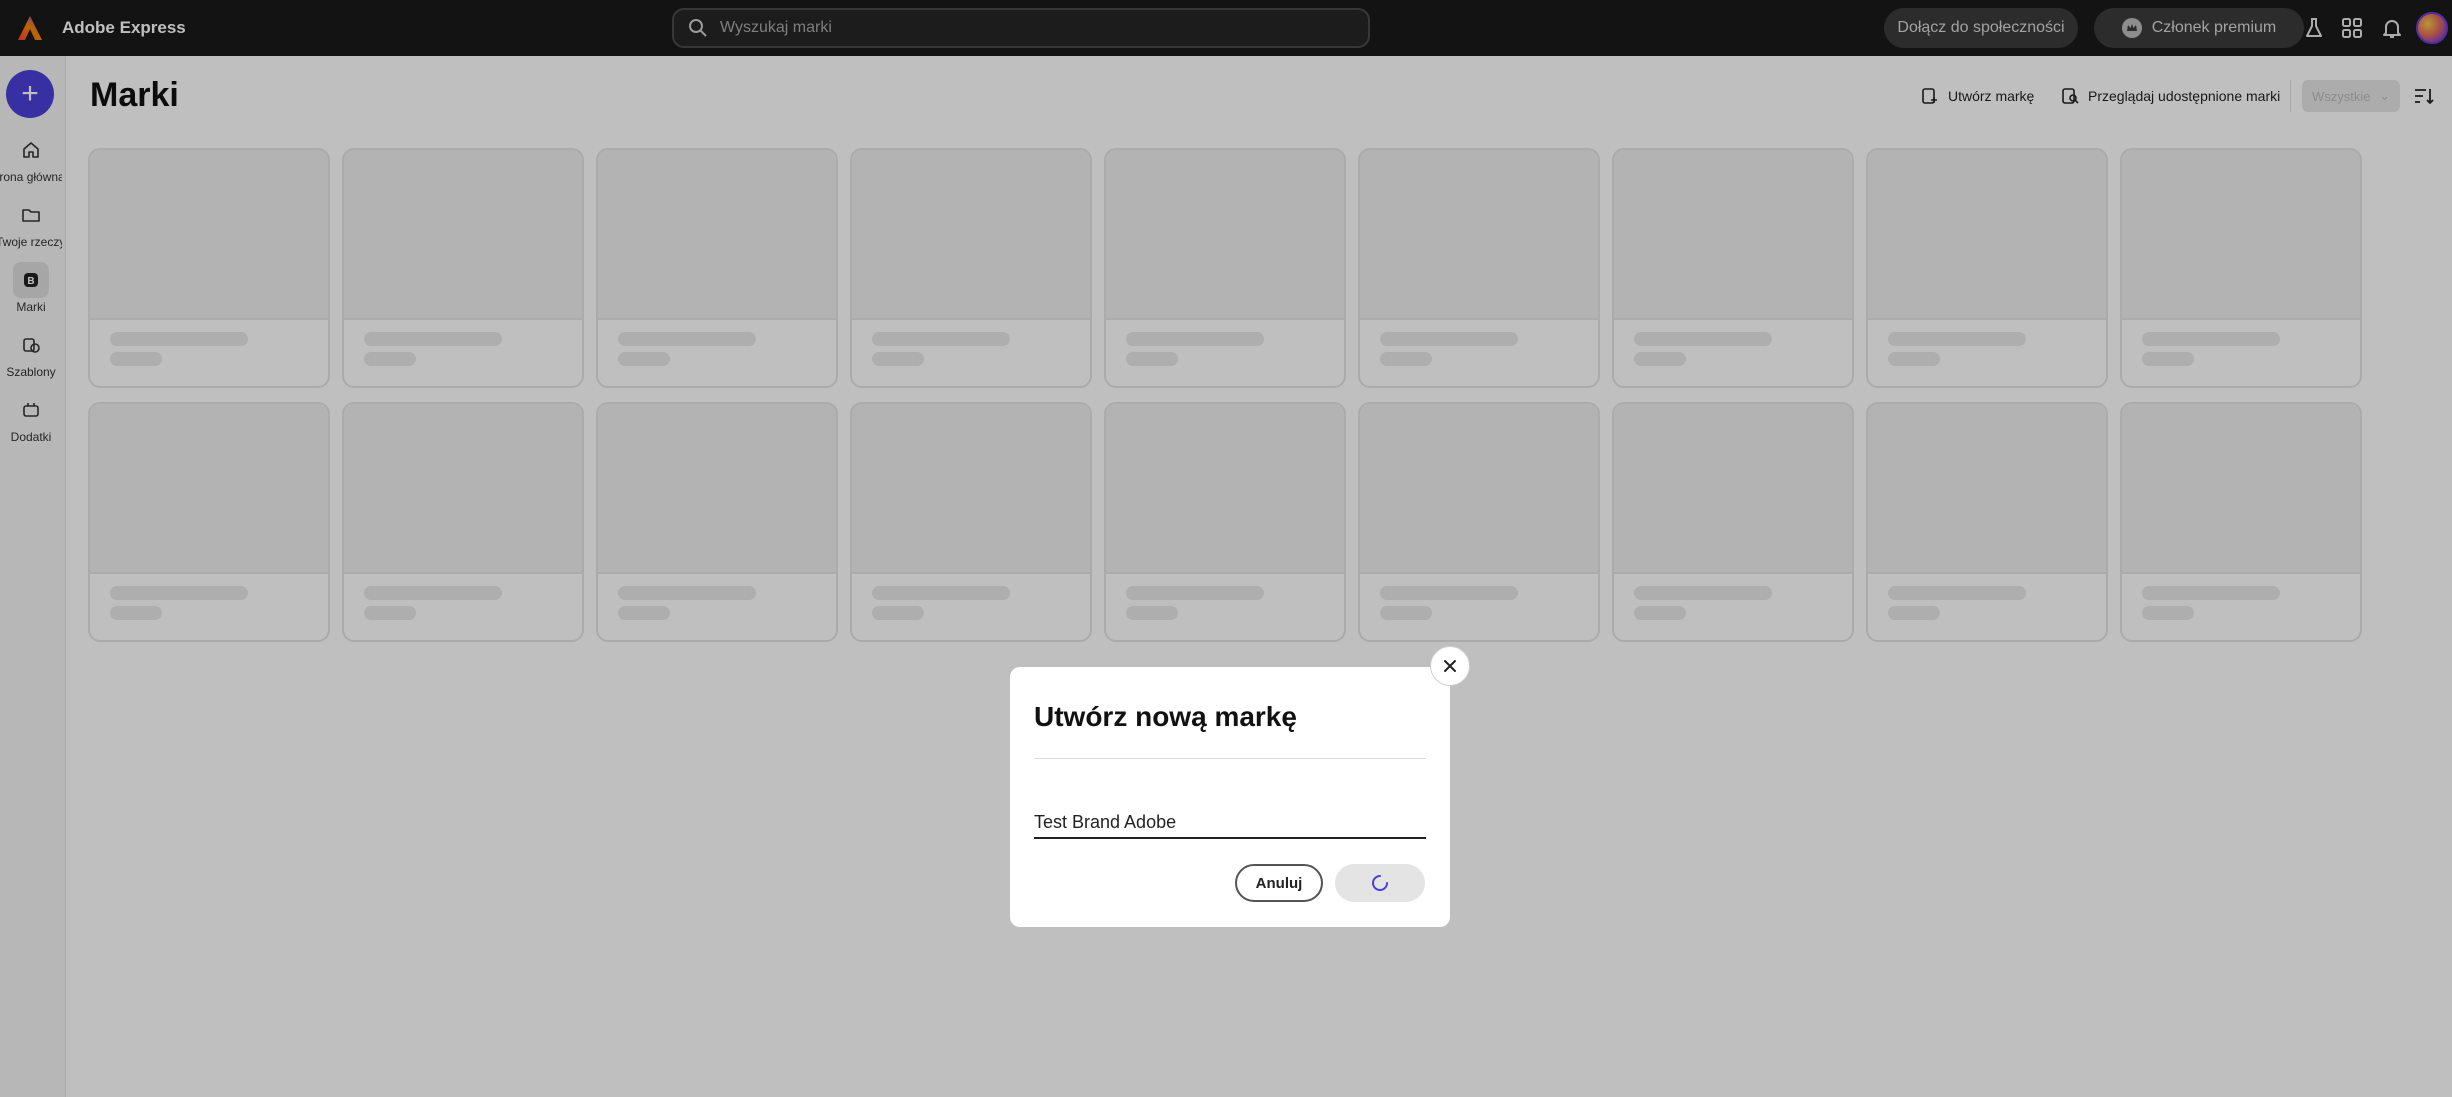 Image resolution: width=2452 pixels, height=1097 pixels. Describe the element at coordinates (1279, 883) in the screenshot. I see `cancel-button: Anuluj` at that location.